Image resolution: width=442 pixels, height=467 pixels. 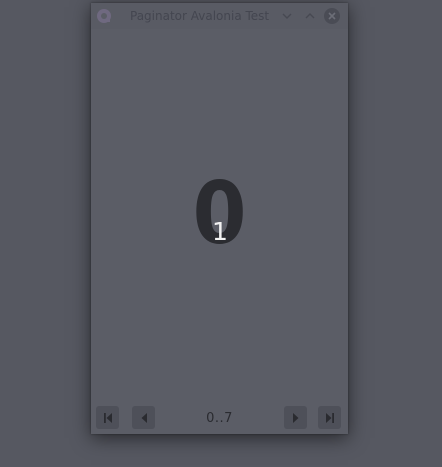 I want to click on skip-to-last-icon, so click(x=329, y=417).